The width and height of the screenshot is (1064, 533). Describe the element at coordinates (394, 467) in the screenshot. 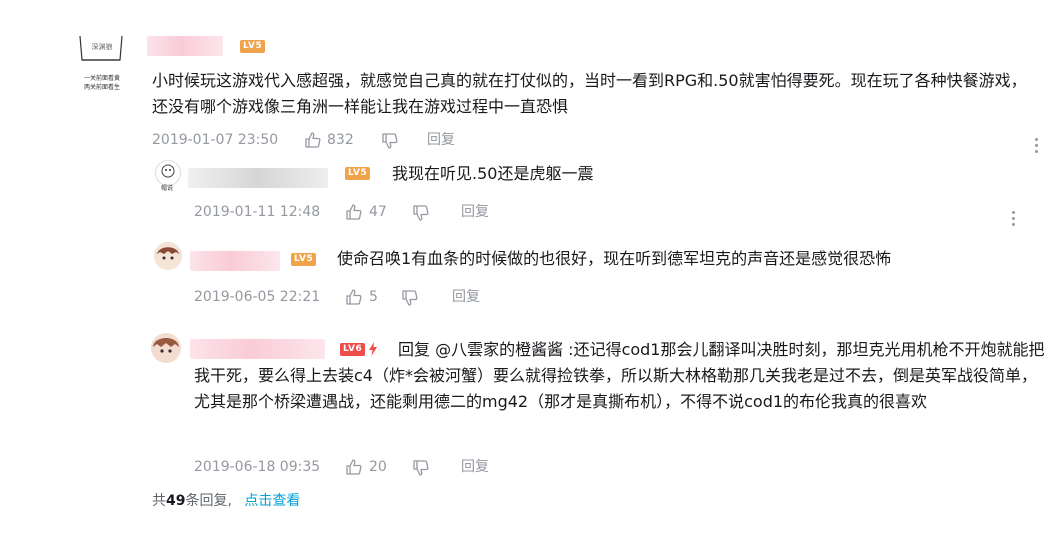

I see `reply-meta: 2019-06-18 09:35 20 回复` at that location.